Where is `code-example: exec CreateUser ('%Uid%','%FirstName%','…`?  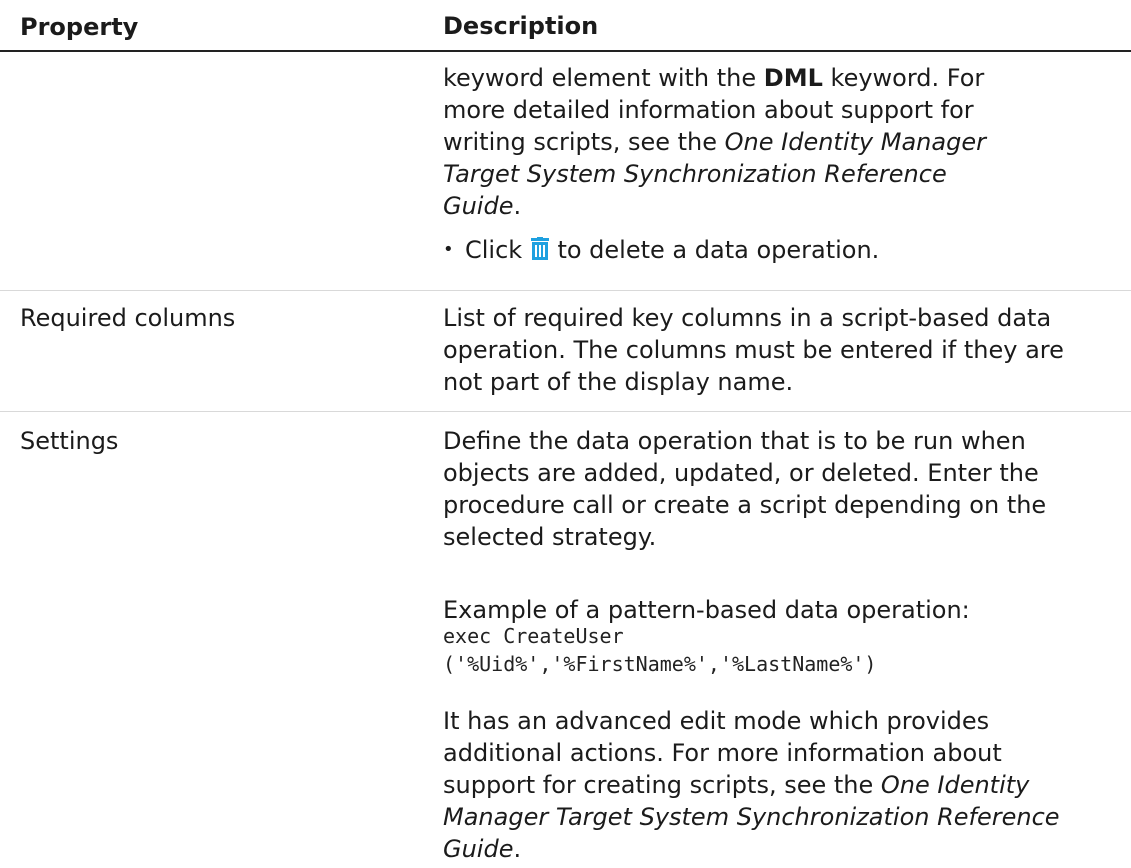 code-example: exec CreateUser ('%Uid%','%FirstName%','… is located at coordinates (775, 650).